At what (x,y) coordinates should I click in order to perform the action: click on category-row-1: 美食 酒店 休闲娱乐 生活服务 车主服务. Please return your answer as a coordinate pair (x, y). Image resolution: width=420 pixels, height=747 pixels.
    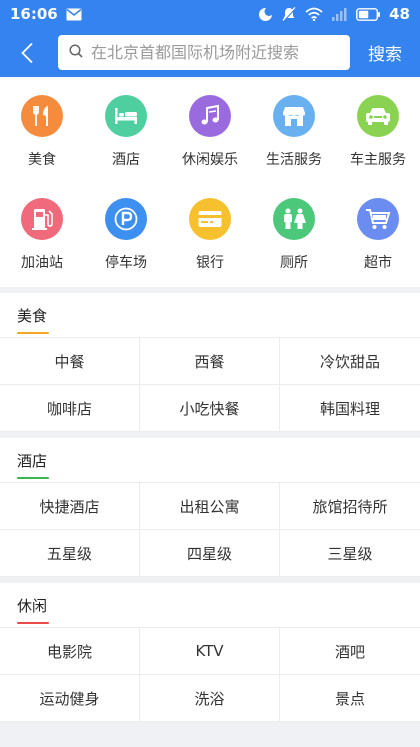
    Looking at the image, I should click on (210, 146).